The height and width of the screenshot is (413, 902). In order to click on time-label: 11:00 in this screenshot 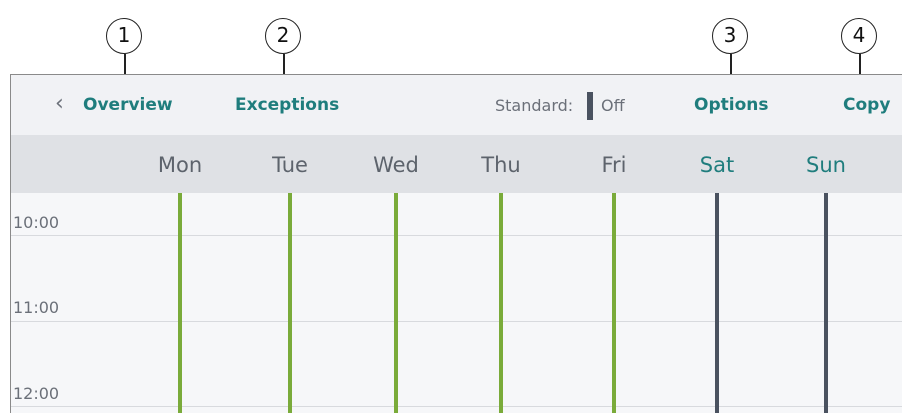, I will do `click(36, 307)`.